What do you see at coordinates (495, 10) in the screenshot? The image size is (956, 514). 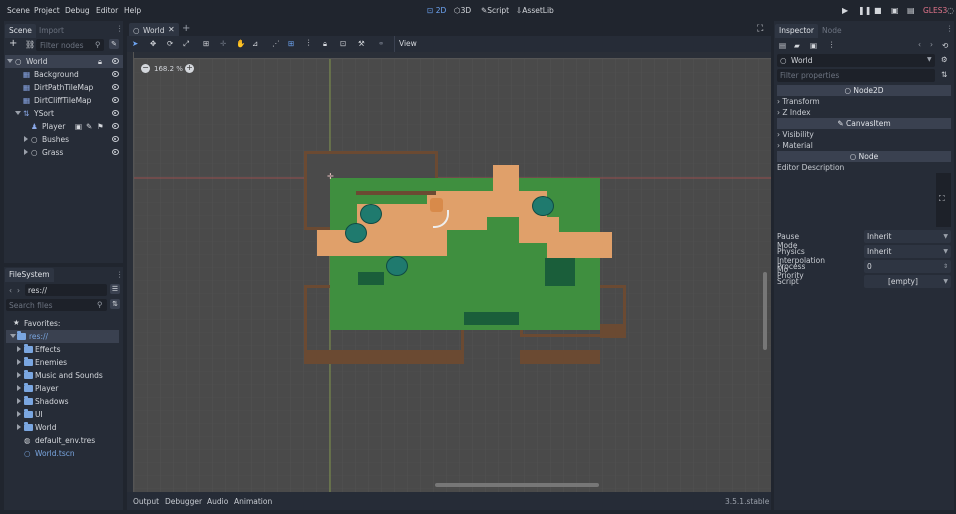 I see `mode-script-button: ✎Script` at bounding box center [495, 10].